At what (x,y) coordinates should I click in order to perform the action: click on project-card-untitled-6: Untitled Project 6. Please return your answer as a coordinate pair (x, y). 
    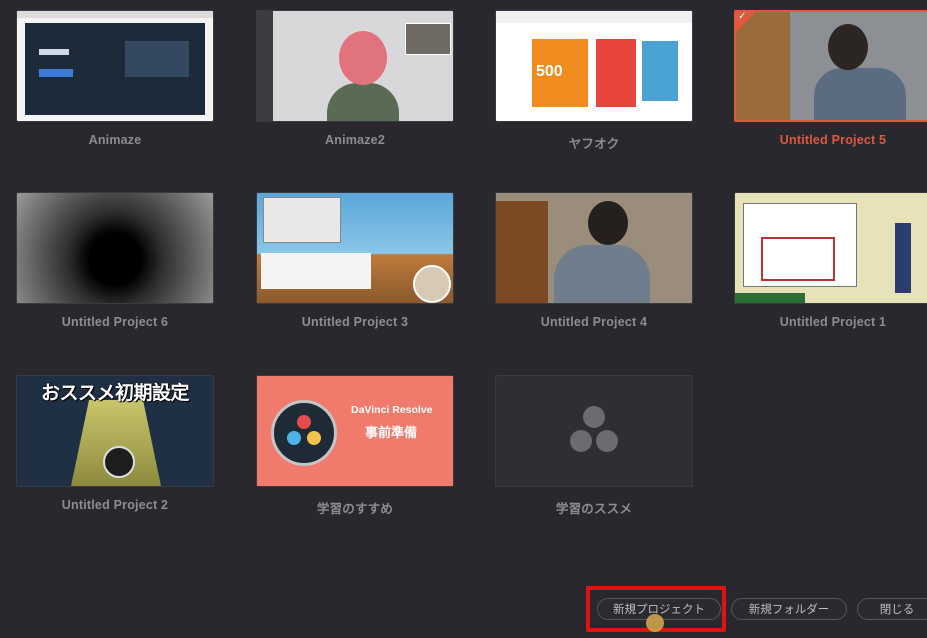
    Looking at the image, I should click on (115, 262).